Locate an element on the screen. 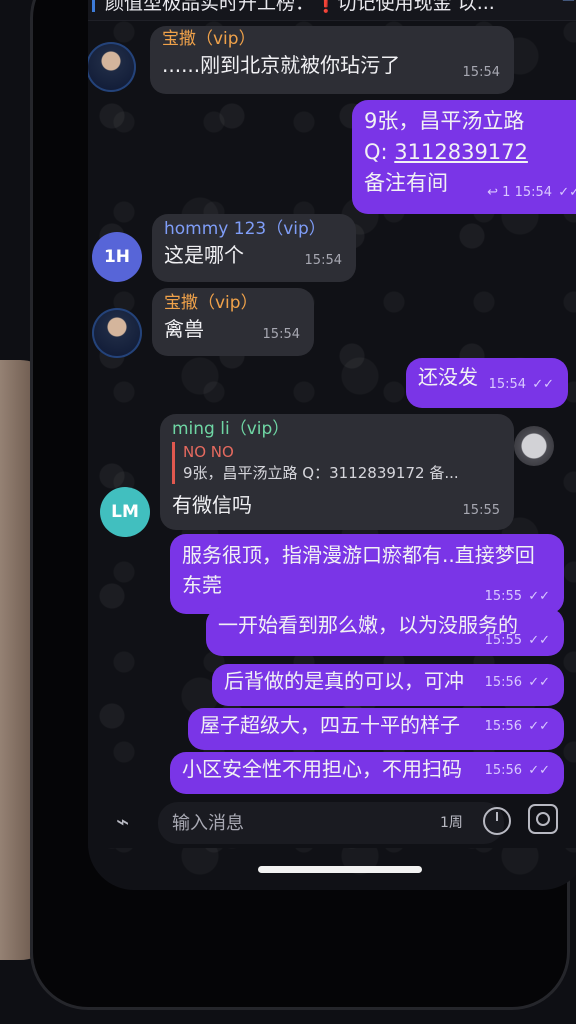  message-bubble-outgoing: 一开始看到那么嫩，以为没服务的 15:55 ✓✓ is located at coordinates (385, 632).